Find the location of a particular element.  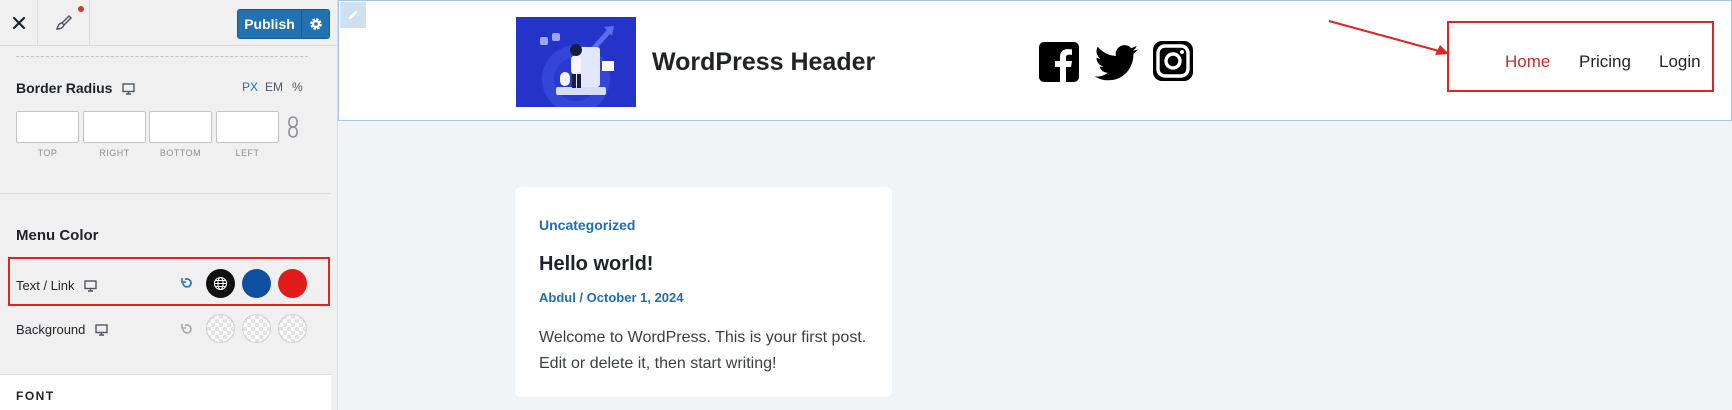

border-radius-right-input is located at coordinates (114, 127).